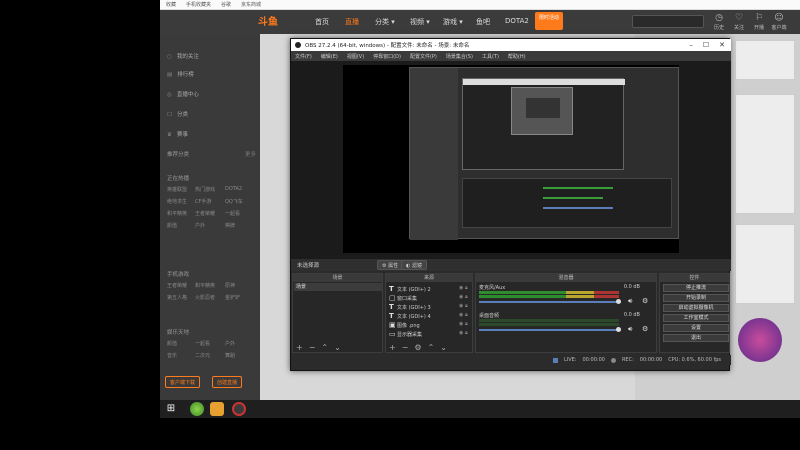  What do you see at coordinates (240, 285) in the screenshot?
I see `sidebar-category-link: 原神` at bounding box center [240, 285].